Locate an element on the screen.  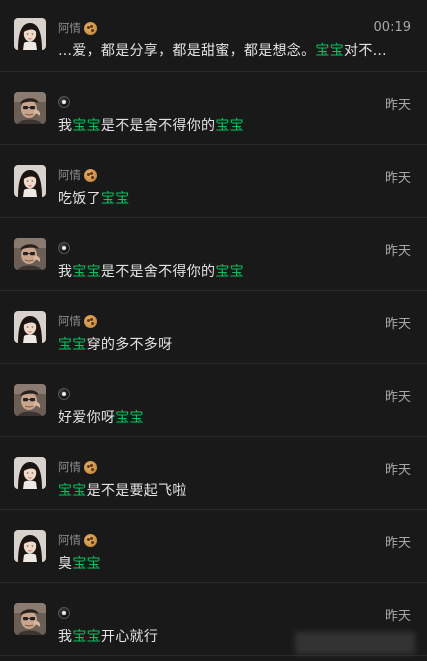
message-preview: 宝宝是不是要起飞啦 is located at coordinates (122, 490).